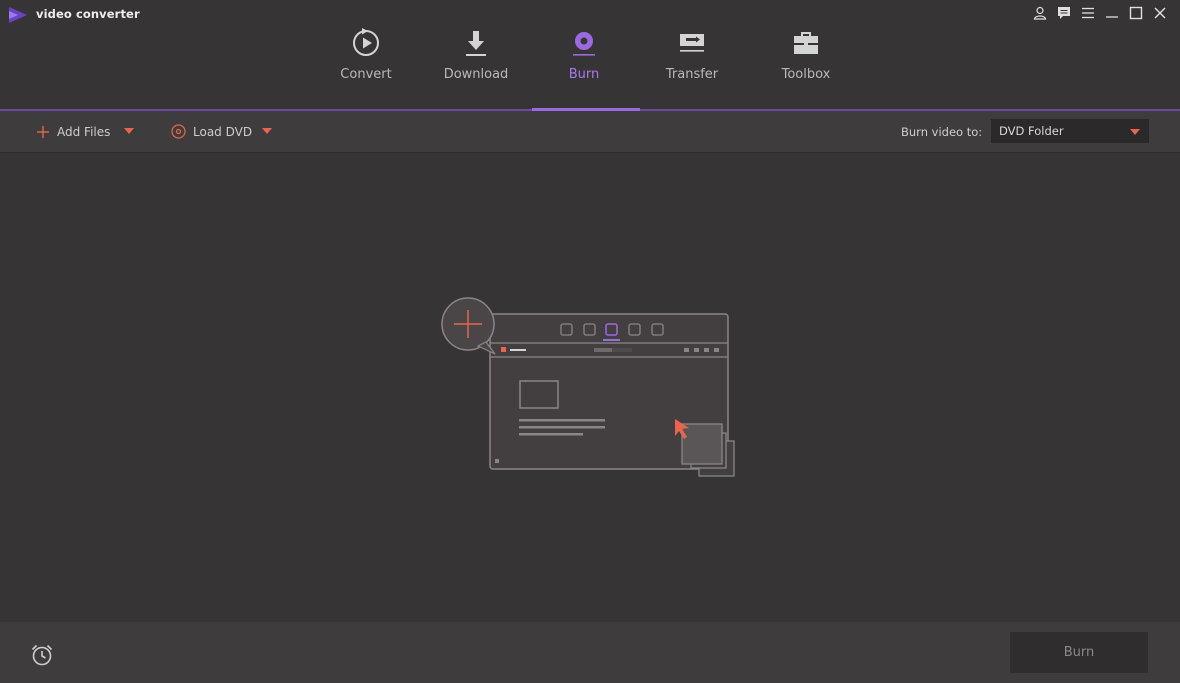  What do you see at coordinates (129, 131) in the screenshot?
I see `add-files-dropdown-icon` at bounding box center [129, 131].